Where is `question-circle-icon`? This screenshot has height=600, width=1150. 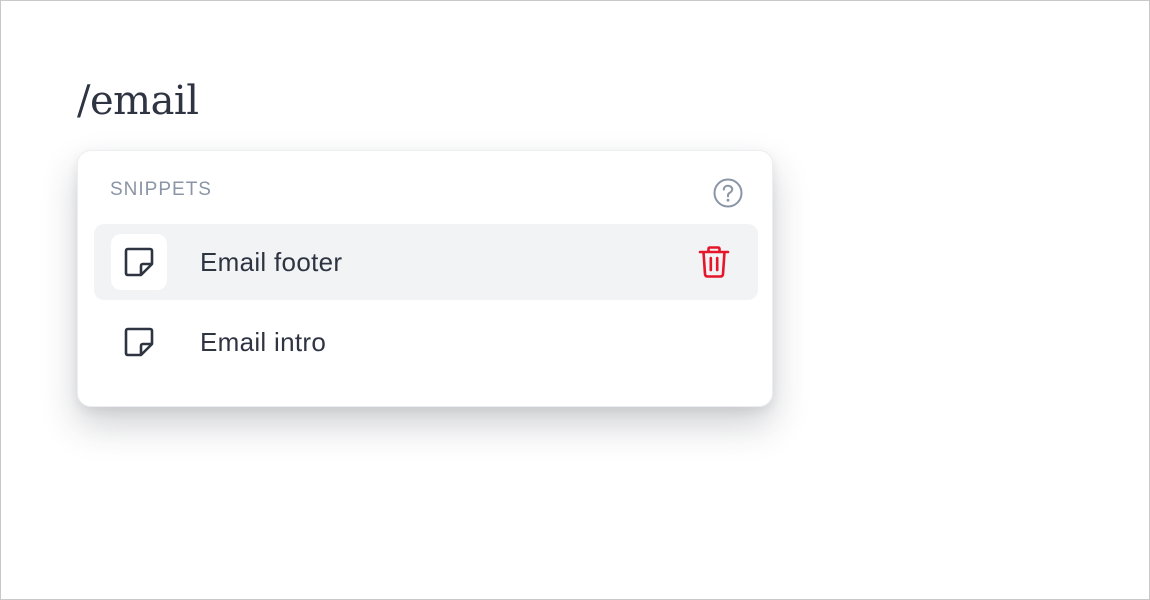 question-circle-icon is located at coordinates (728, 193).